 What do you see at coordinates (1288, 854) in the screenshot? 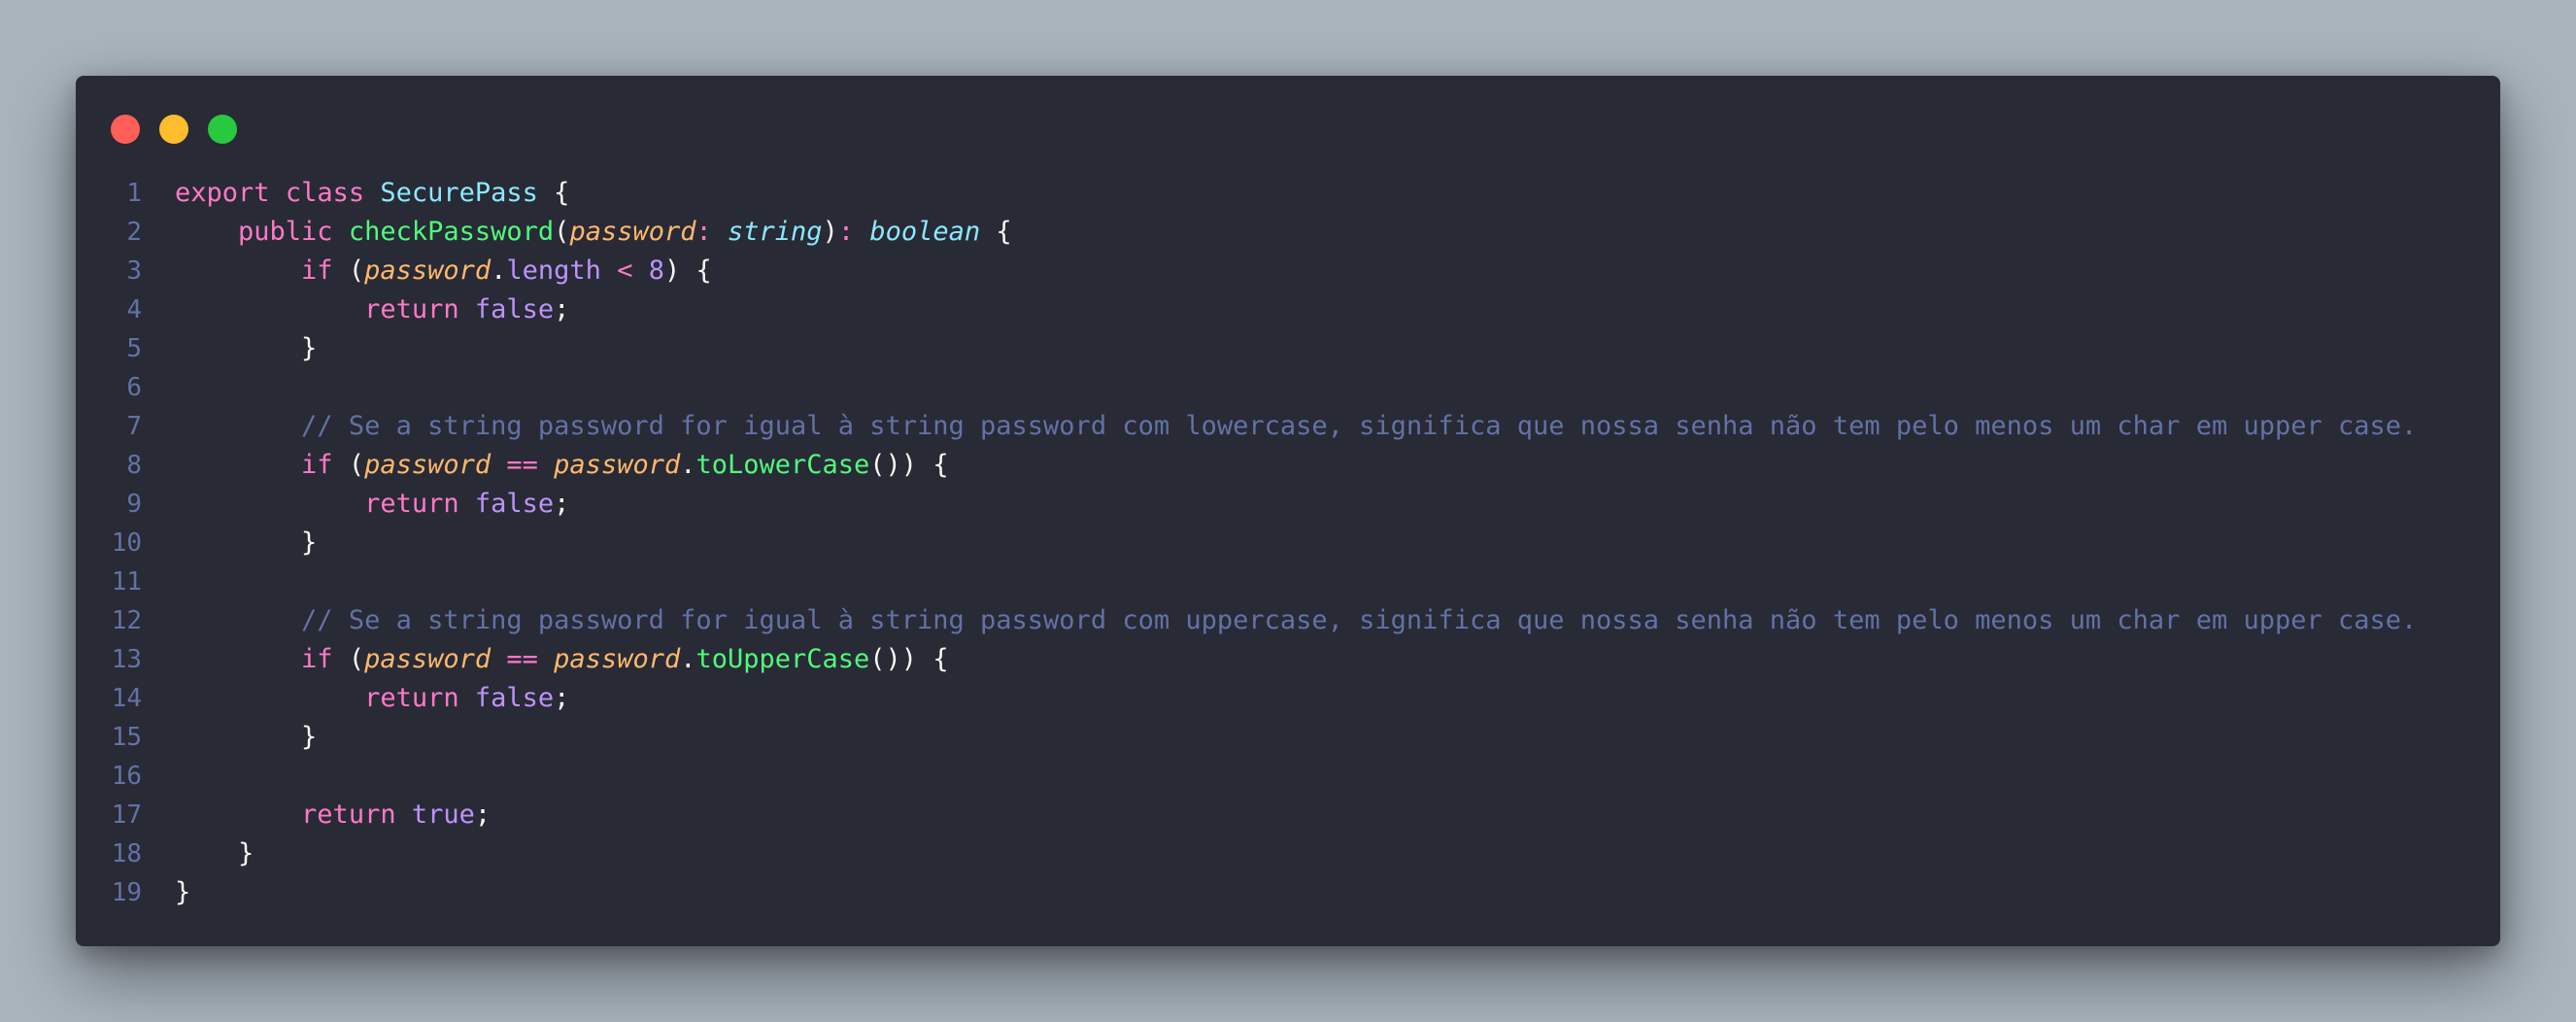
I see `code-line: 18 }` at bounding box center [1288, 854].